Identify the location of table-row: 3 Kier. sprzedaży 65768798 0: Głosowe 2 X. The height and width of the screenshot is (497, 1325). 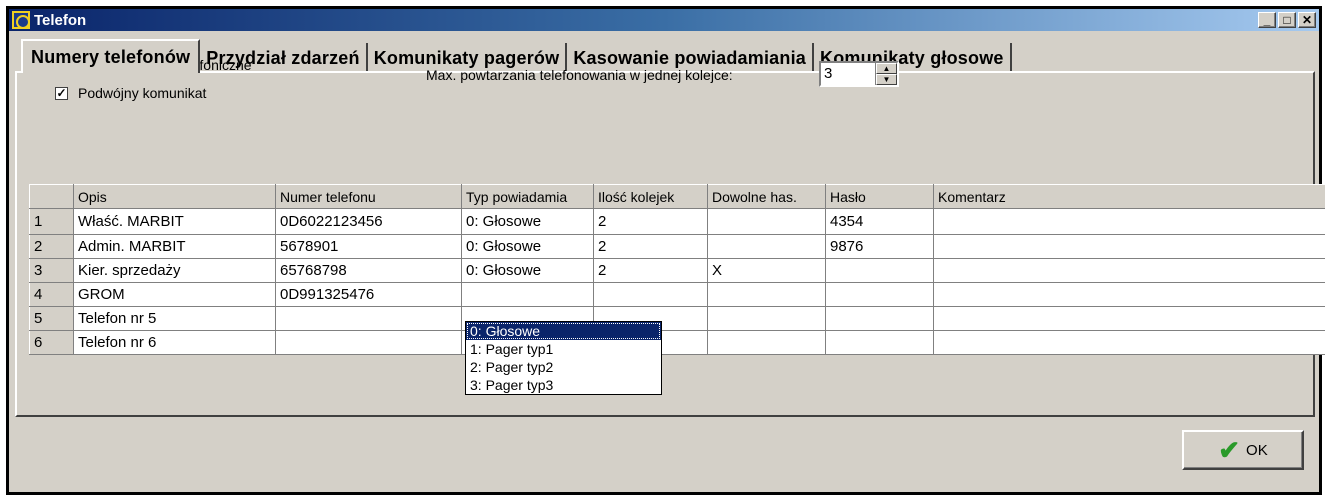
(677, 270).